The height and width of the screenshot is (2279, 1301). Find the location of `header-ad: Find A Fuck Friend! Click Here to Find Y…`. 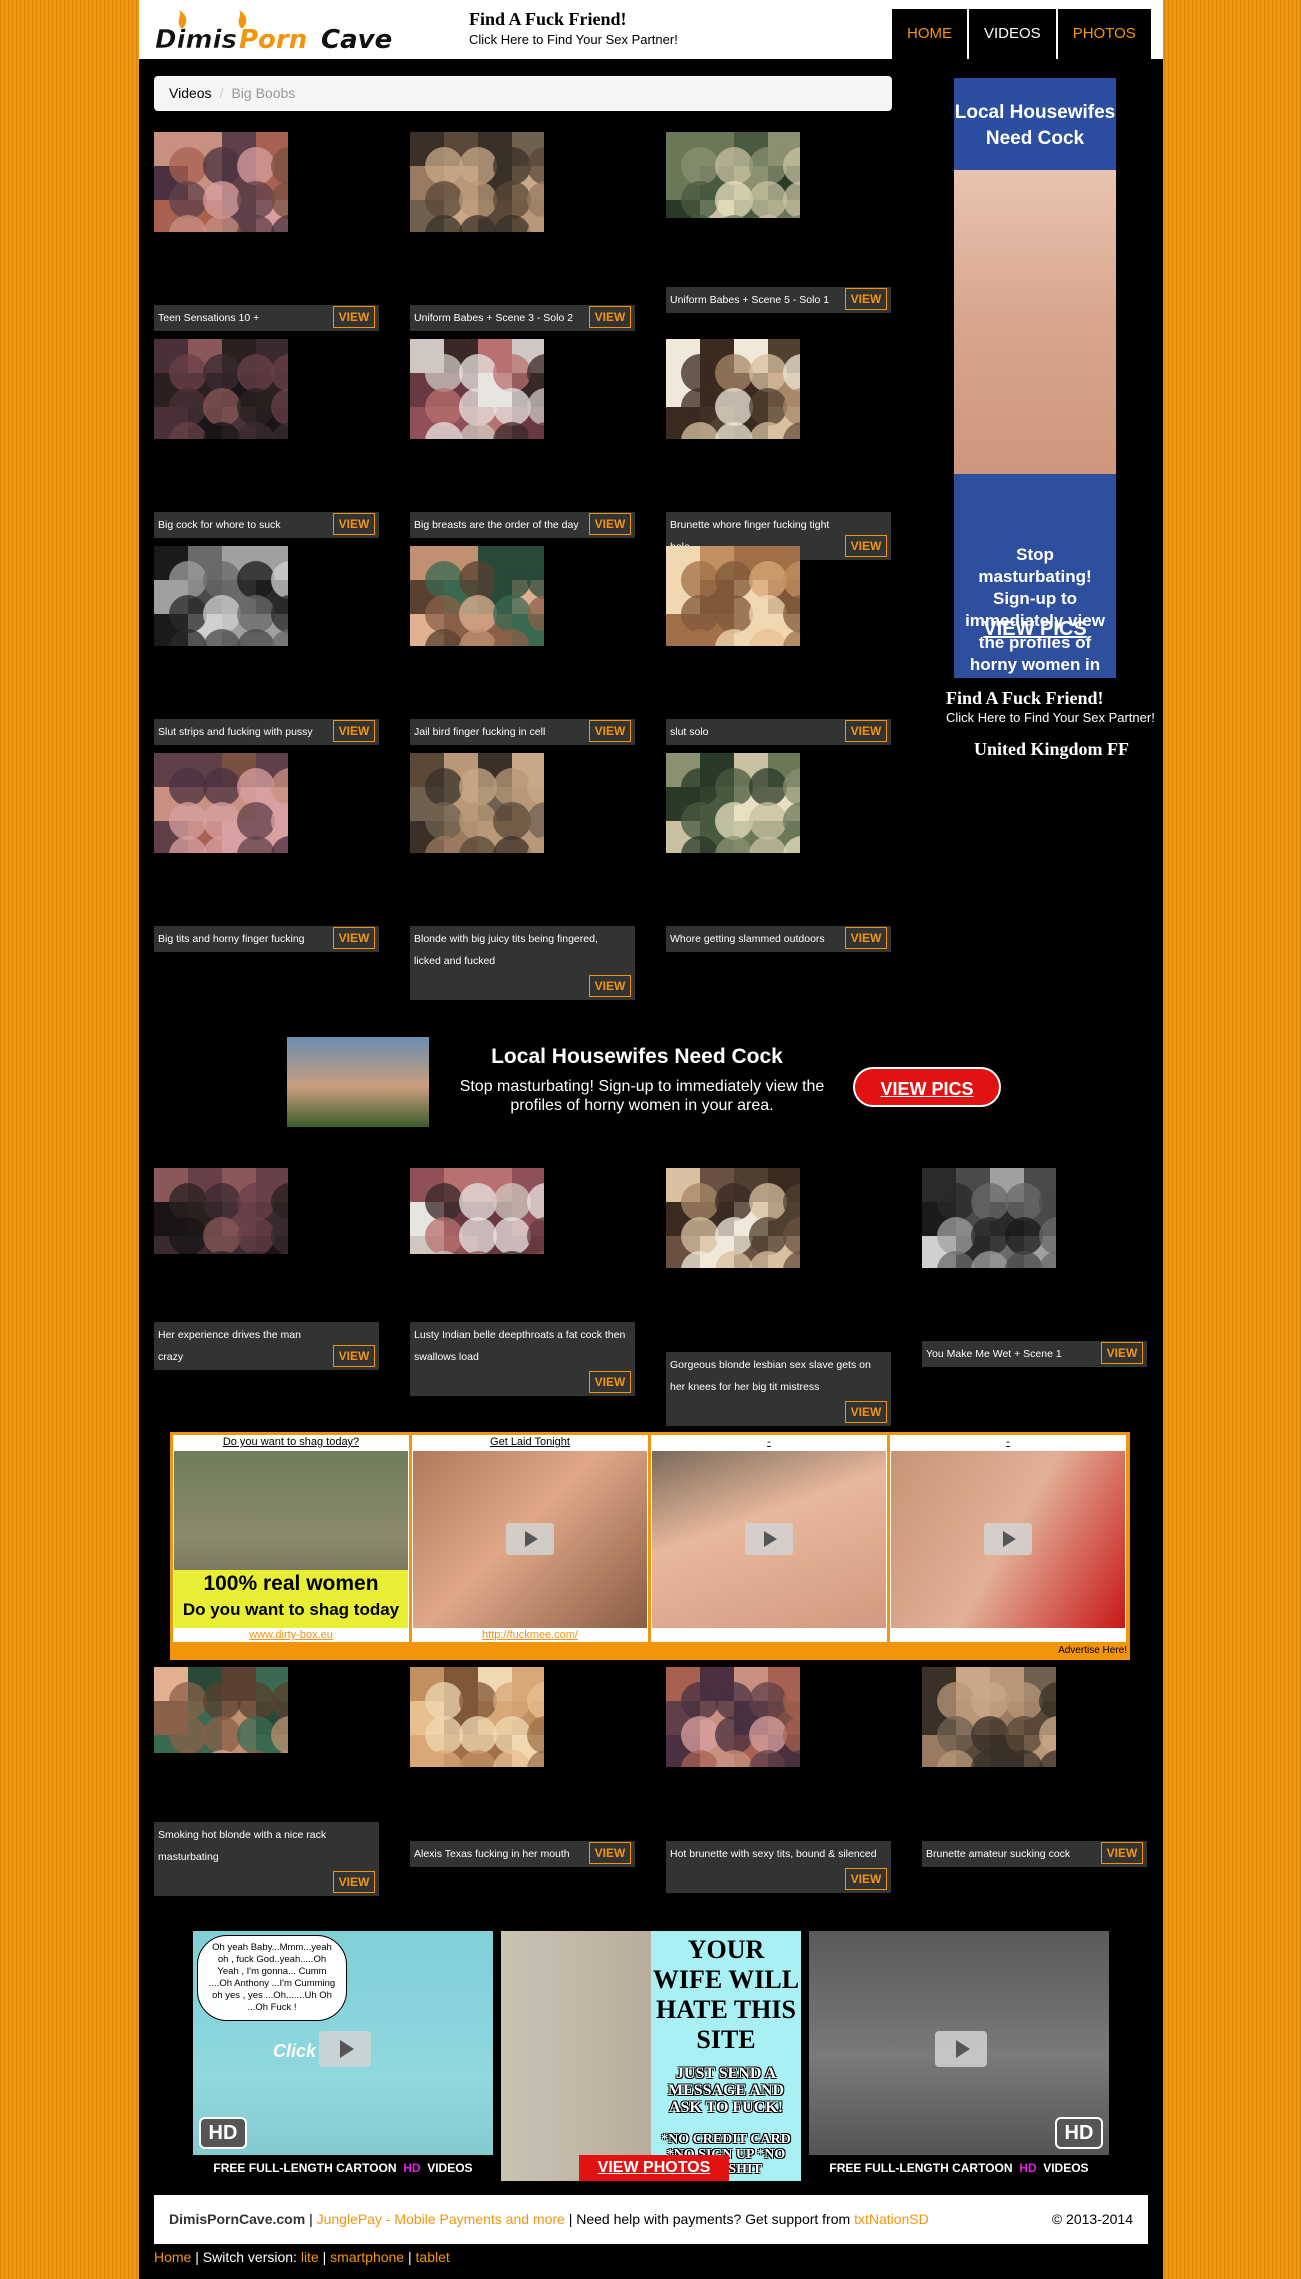

header-ad: Find A Fuck Friend! Click Here to Find Y… is located at coordinates (573, 28).